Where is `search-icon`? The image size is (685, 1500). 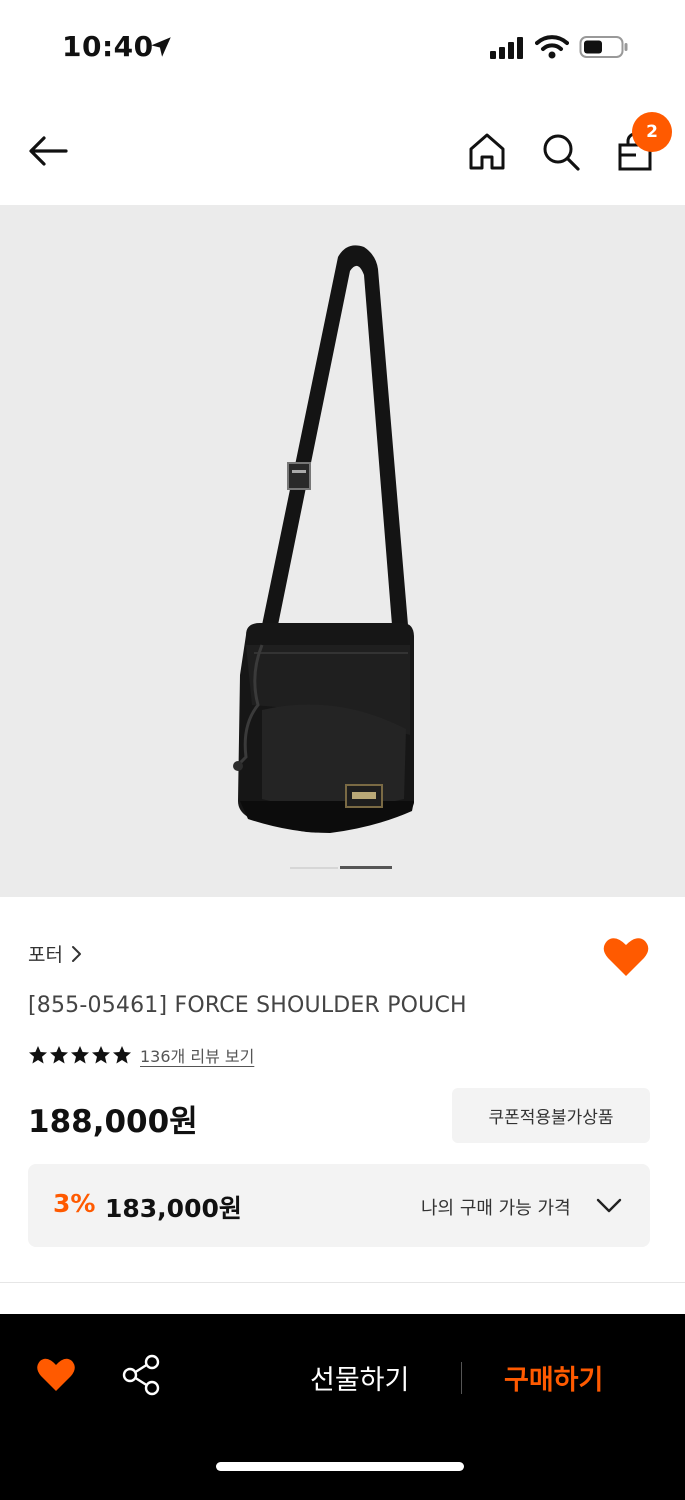 search-icon is located at coordinates (561, 151).